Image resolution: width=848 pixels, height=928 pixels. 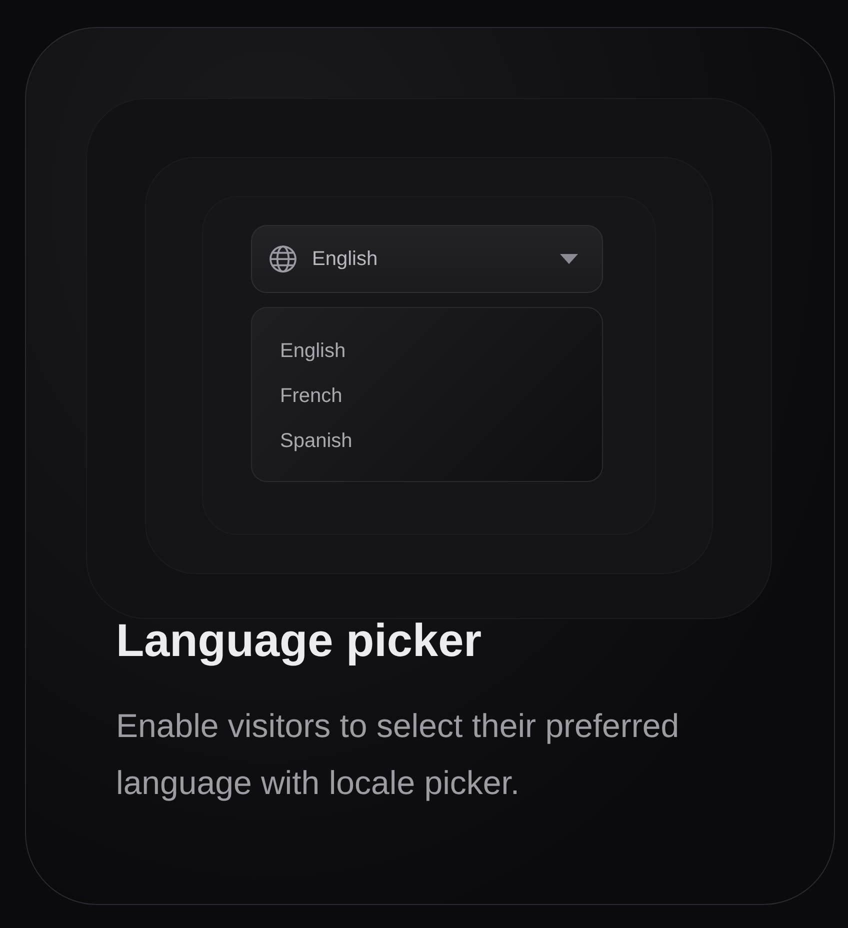 What do you see at coordinates (398, 754) in the screenshot?
I see `card-description: Enable visitors to select their preferred language with locale picker.` at bounding box center [398, 754].